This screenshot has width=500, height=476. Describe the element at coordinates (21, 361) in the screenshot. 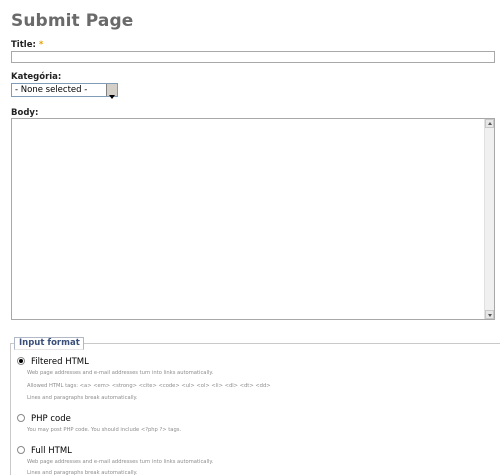

I see `radio-filtered-html` at that location.